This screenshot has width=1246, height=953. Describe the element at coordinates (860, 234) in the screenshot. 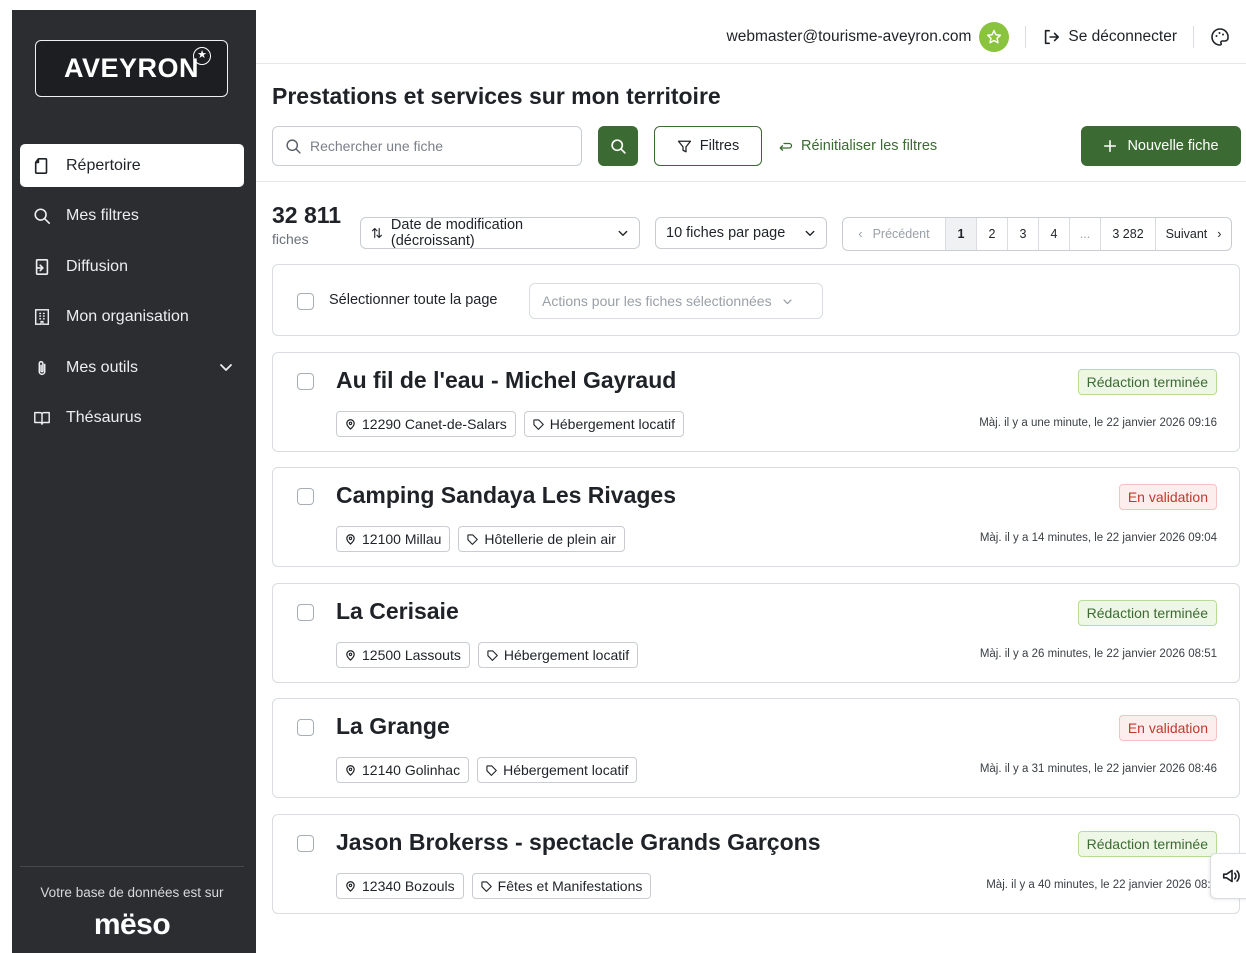

I see `chevron-left-icon: ‹` at that location.